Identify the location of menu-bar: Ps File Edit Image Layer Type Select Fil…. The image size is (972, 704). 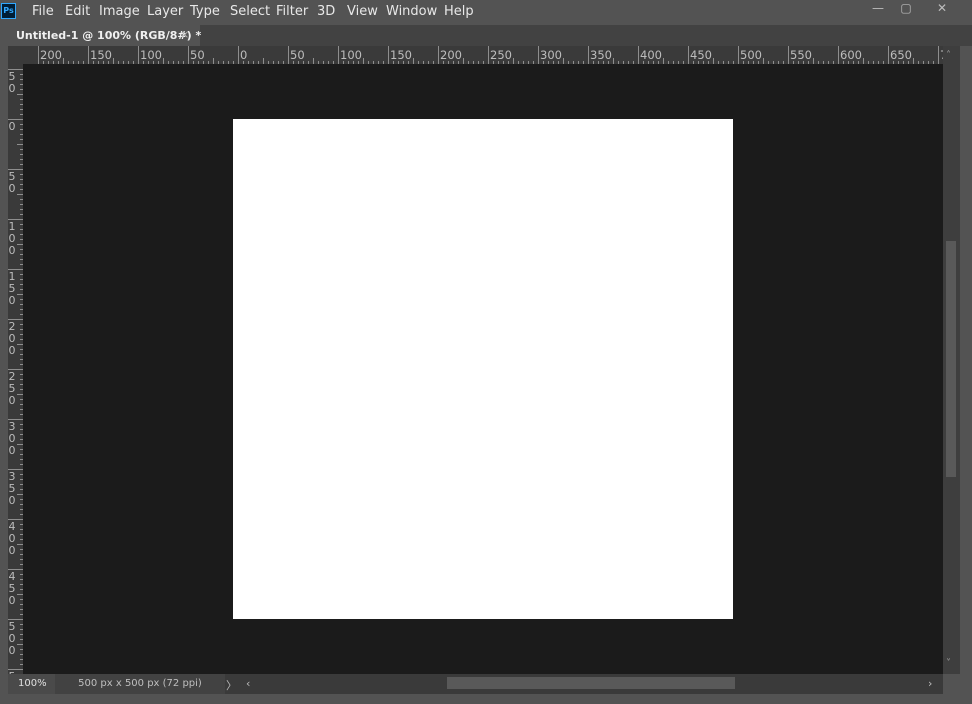
(486, 12).